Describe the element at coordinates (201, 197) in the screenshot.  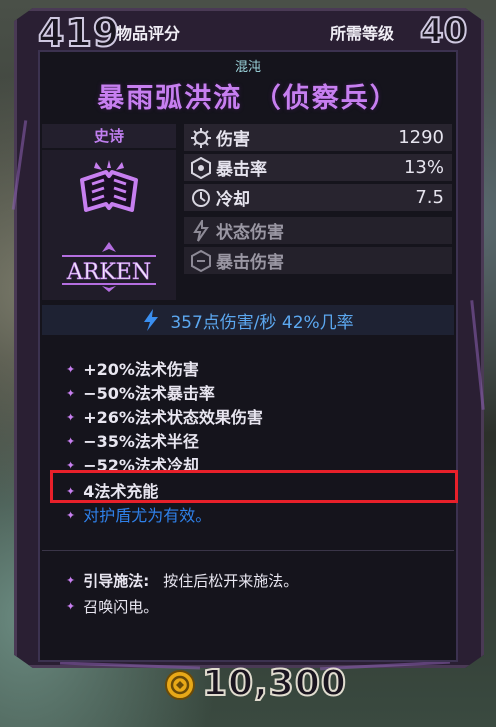
I see `cooldown-icon` at that location.